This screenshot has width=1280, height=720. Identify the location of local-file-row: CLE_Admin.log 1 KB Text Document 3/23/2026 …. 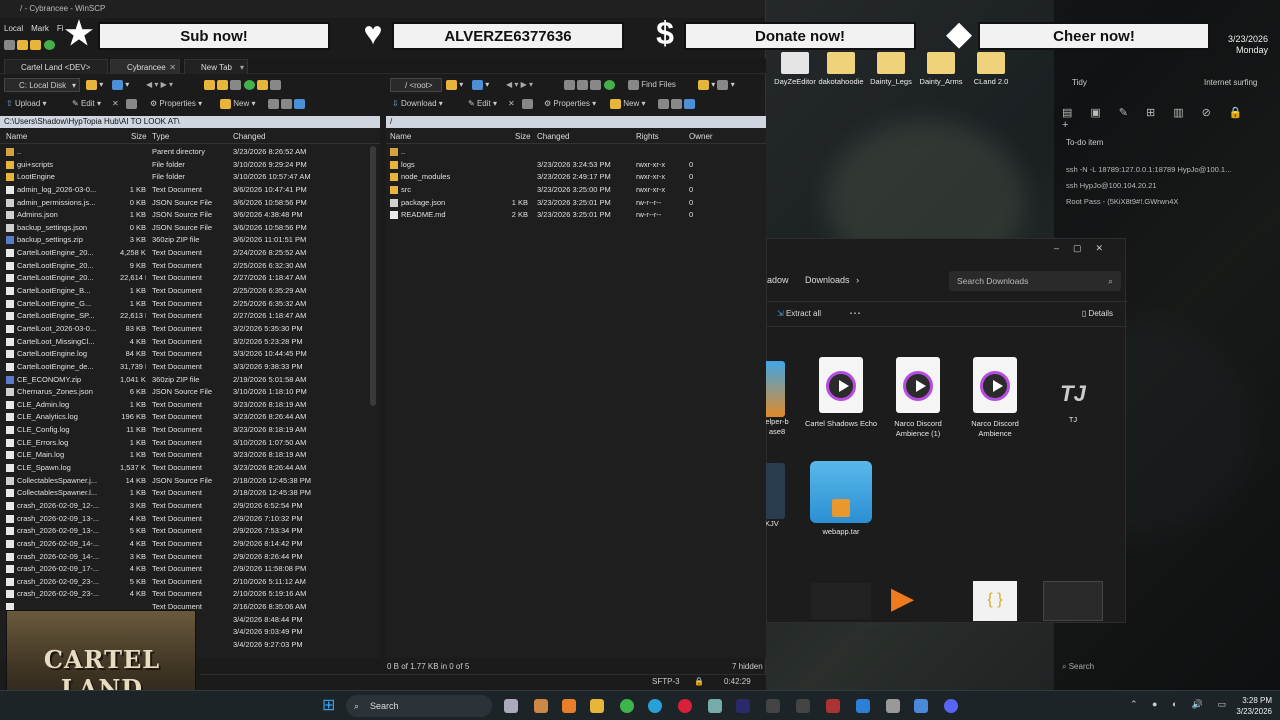
(190, 405).